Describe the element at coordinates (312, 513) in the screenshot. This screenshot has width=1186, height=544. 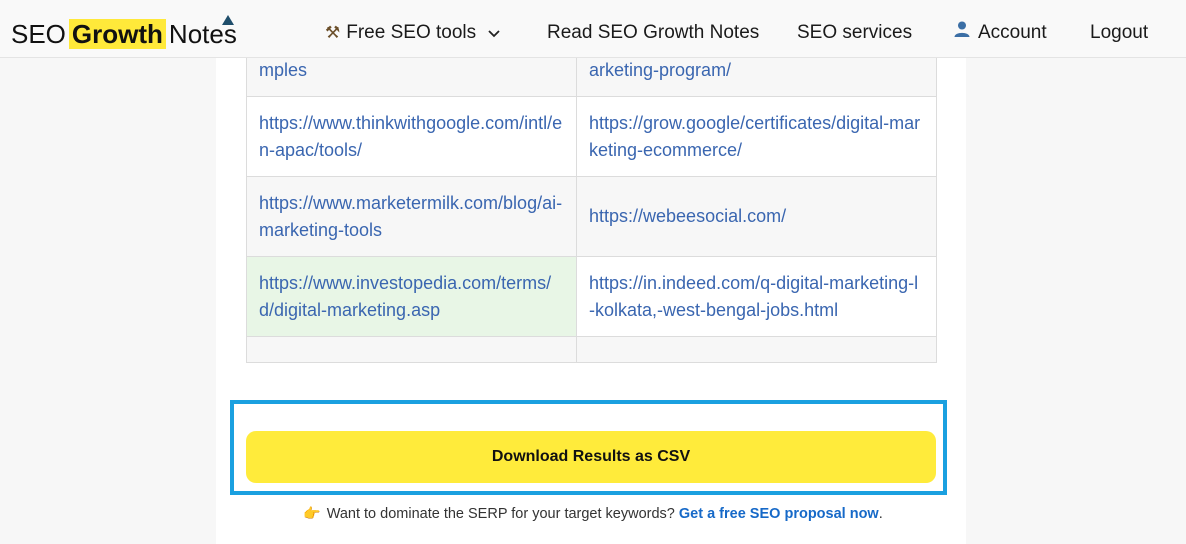
I see `pointing-hand-icon: 👉` at that location.